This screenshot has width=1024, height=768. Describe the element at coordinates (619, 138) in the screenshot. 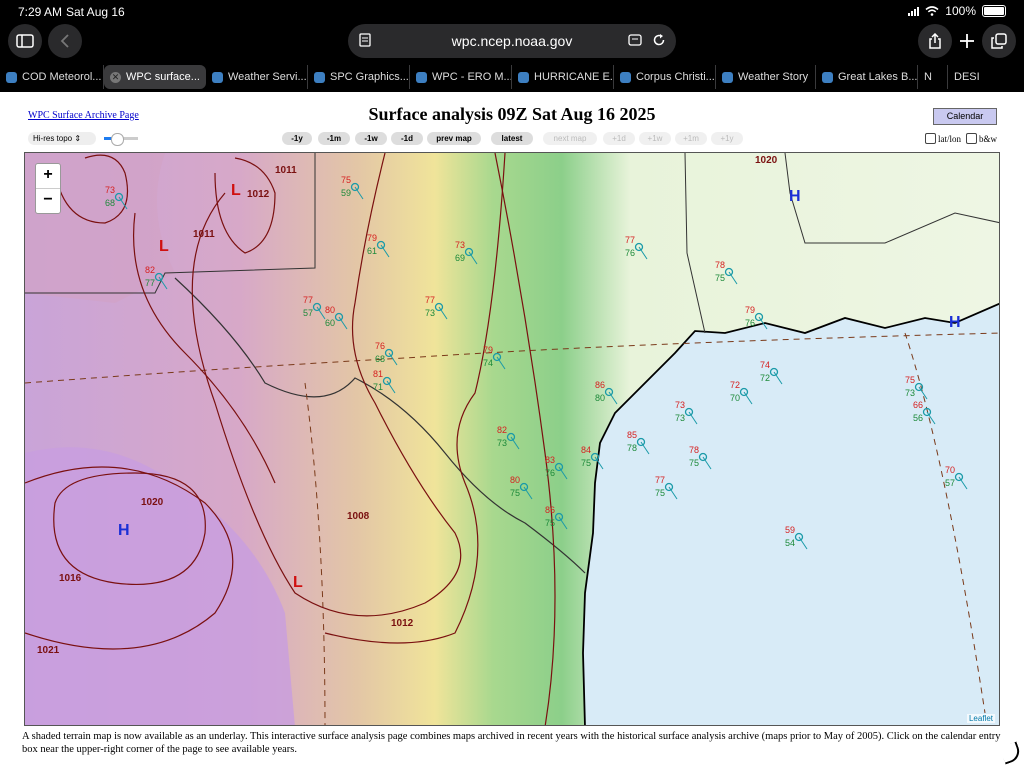

I see `nav-plus-1d-button: +1d` at that location.